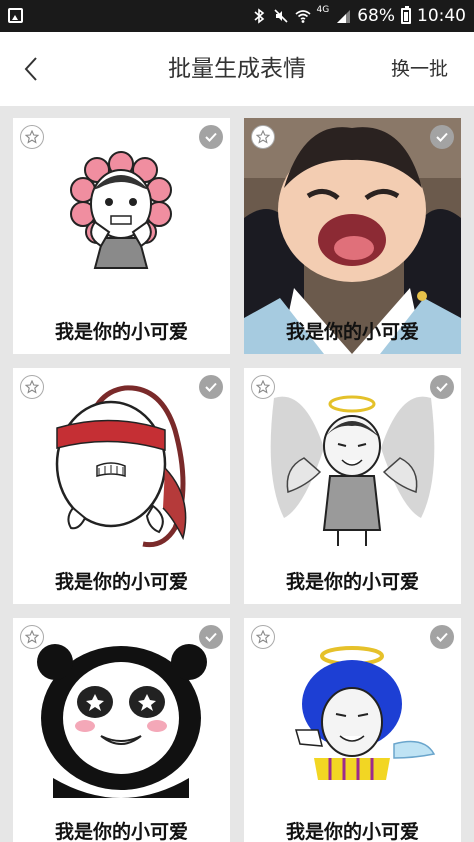 The height and width of the screenshot is (842, 474). I want to click on signal-icon, so click(344, 16).